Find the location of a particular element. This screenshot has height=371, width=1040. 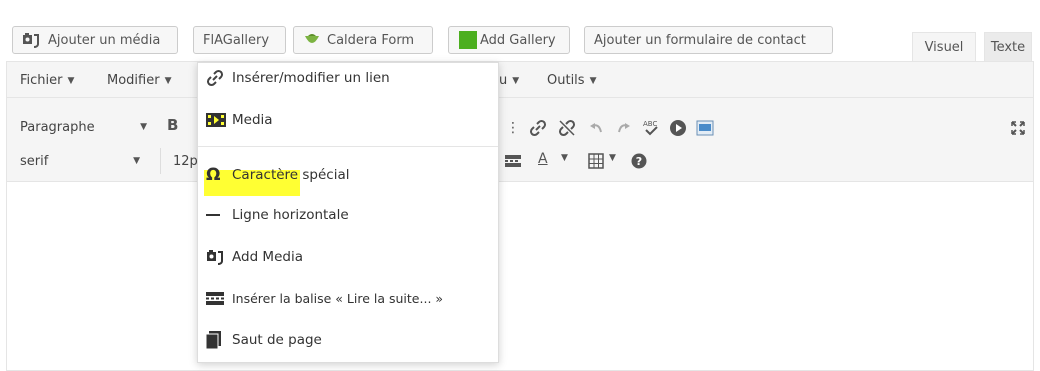

menu-fichier: Fichier ▼ is located at coordinates (47, 80).